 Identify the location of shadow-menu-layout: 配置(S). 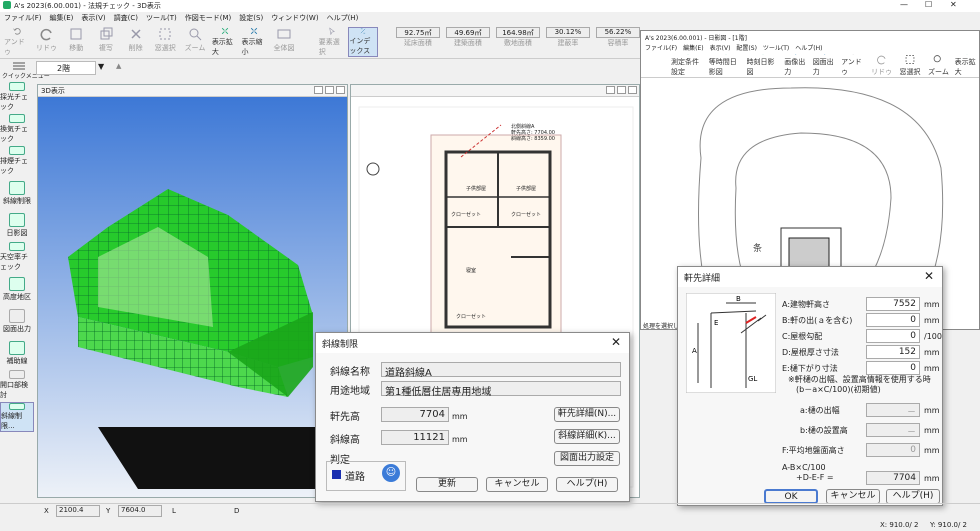
(746, 48).